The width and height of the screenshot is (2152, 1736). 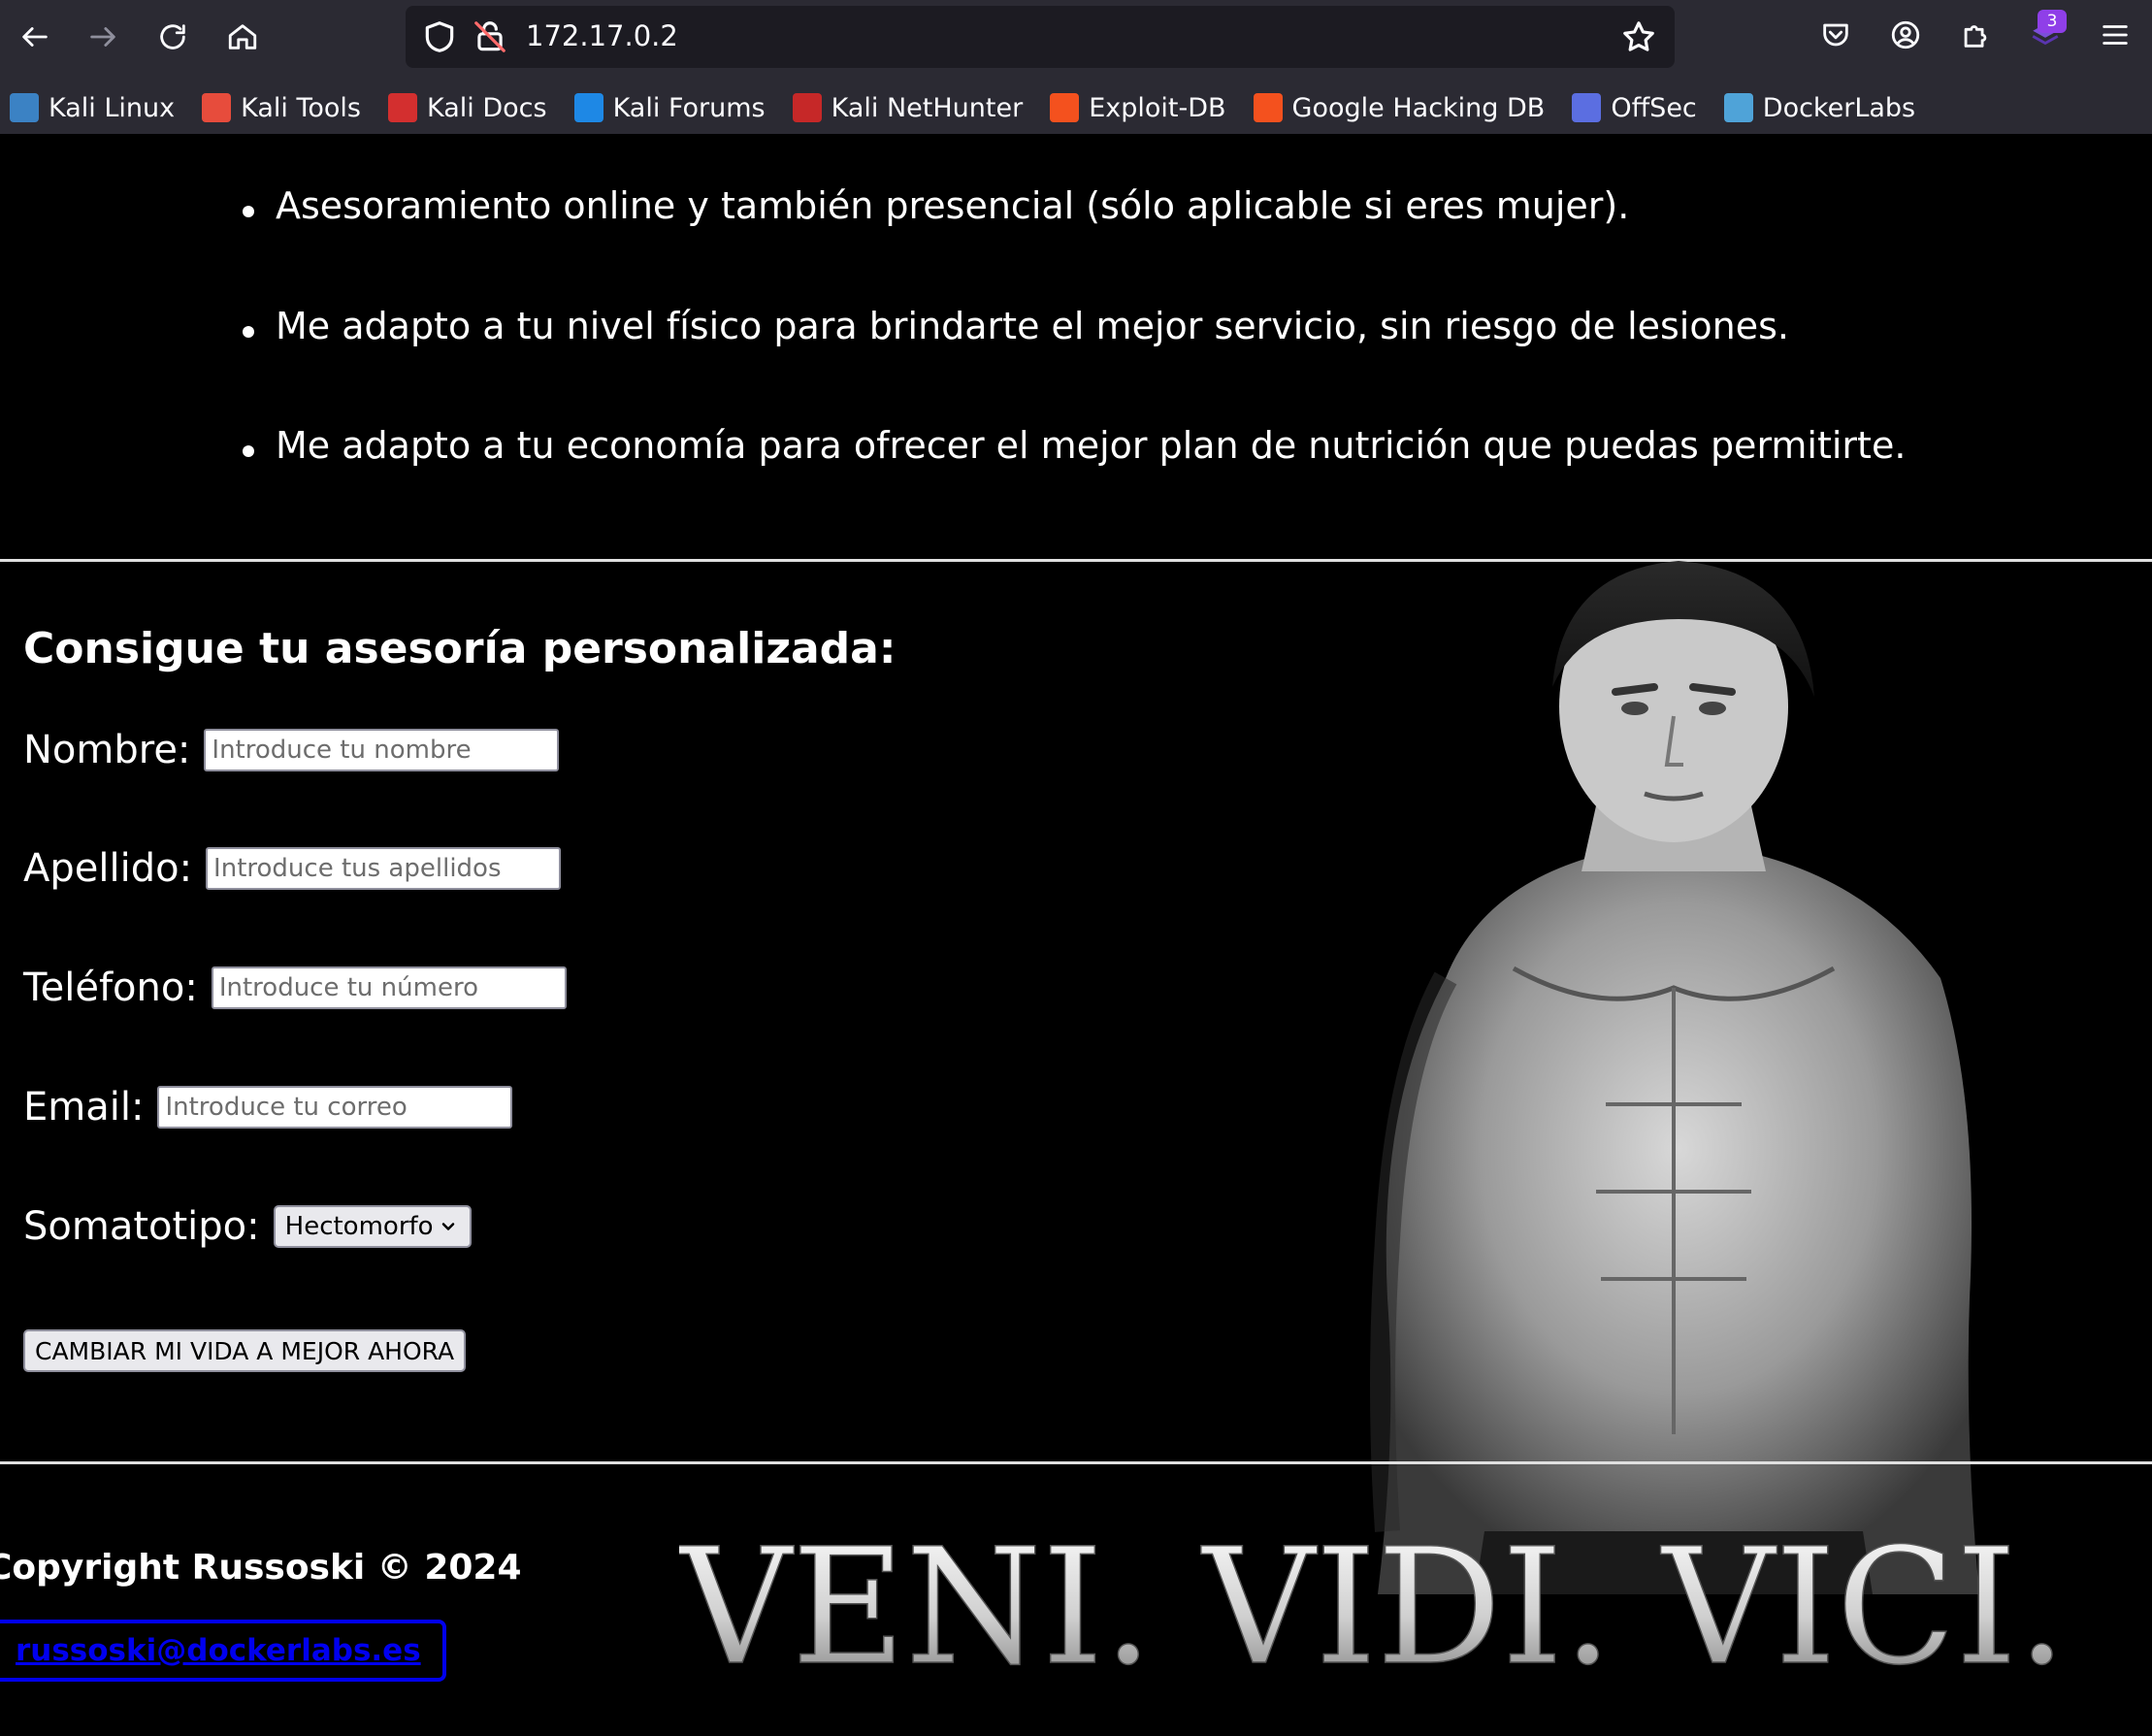 What do you see at coordinates (1738, 107) in the screenshot?
I see `dockerlabs-icon` at bounding box center [1738, 107].